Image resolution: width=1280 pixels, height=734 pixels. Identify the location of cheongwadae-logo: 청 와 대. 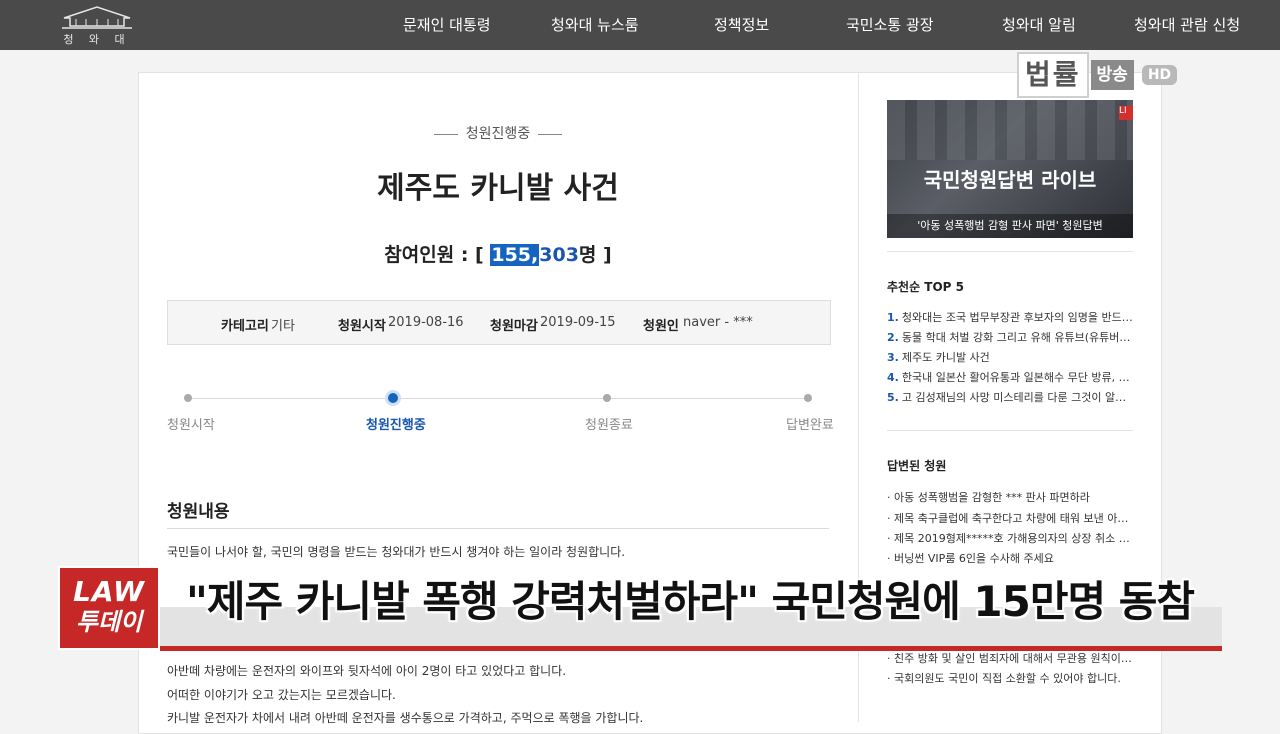
(97, 25).